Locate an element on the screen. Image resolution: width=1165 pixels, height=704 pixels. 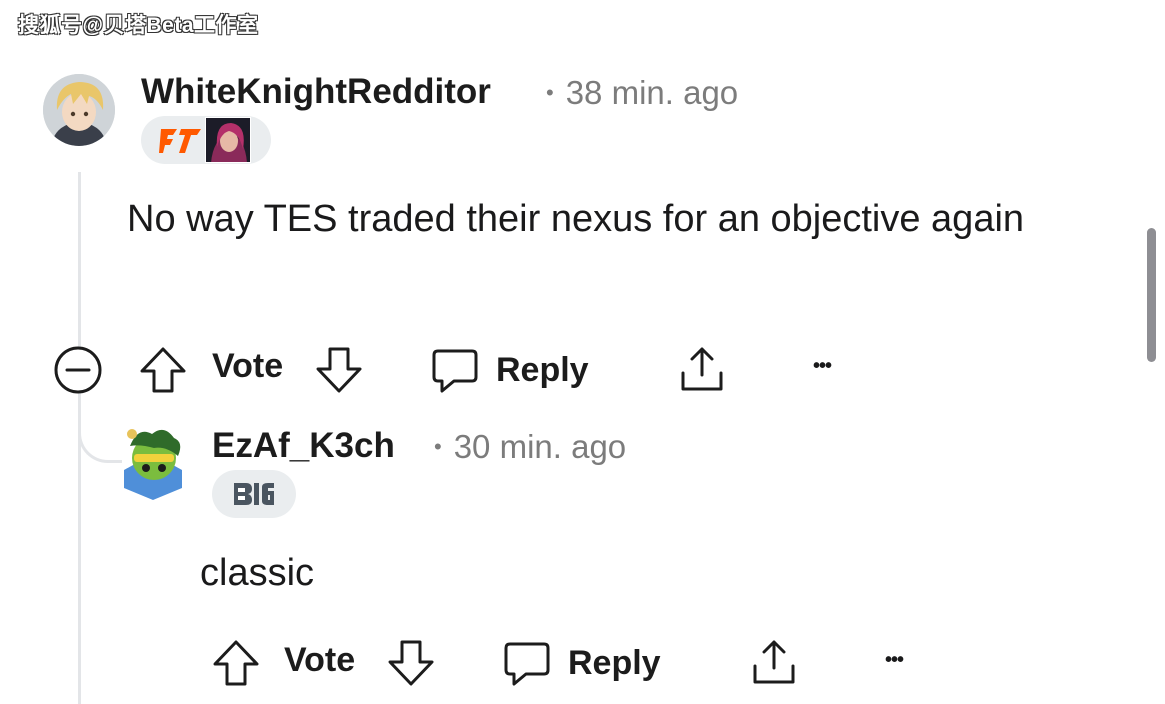
champion-portrait-icon is located at coordinates (228, 140).